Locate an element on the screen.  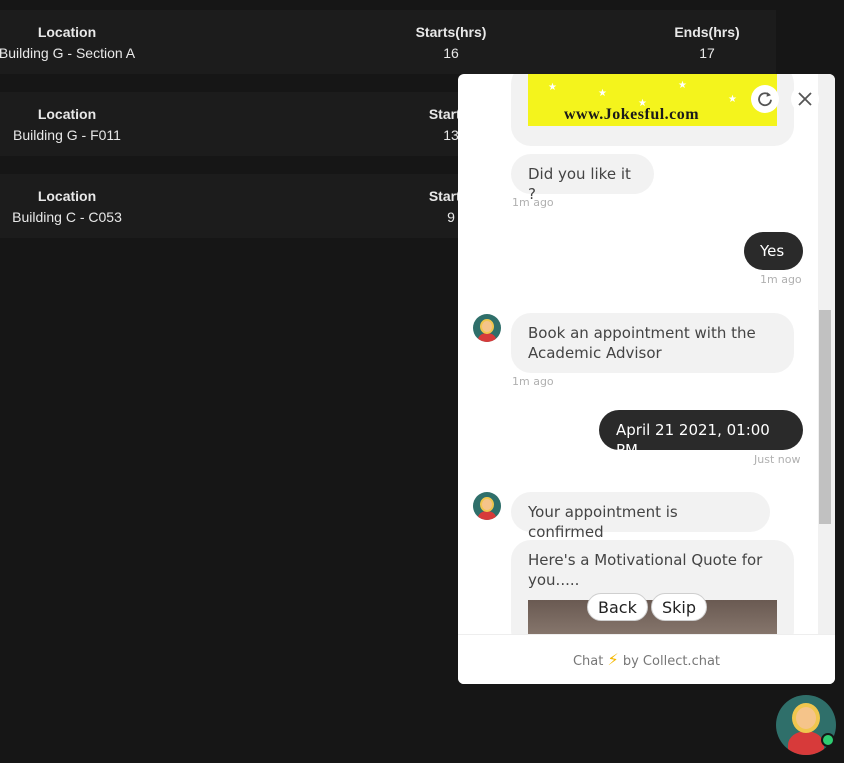
message-text: Yes is located at coordinates (772, 251).